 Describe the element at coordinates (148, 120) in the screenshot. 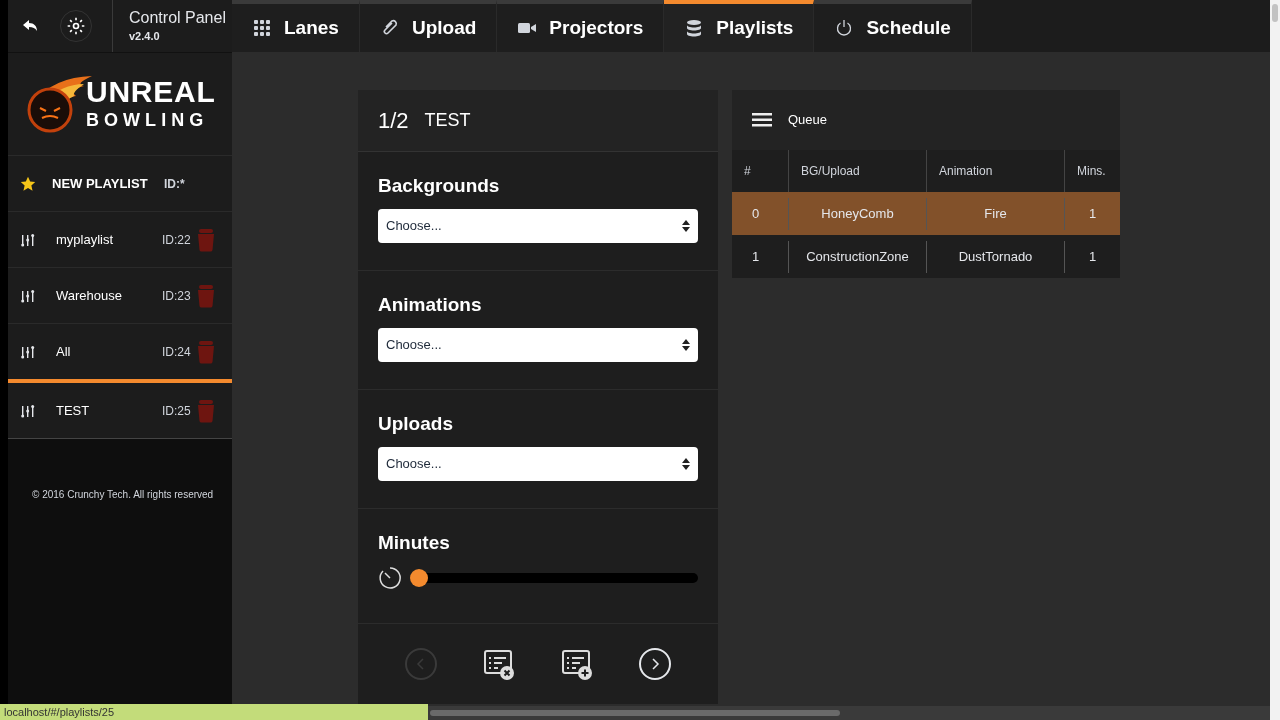

I see `logo-subtitle: BOWLING` at that location.